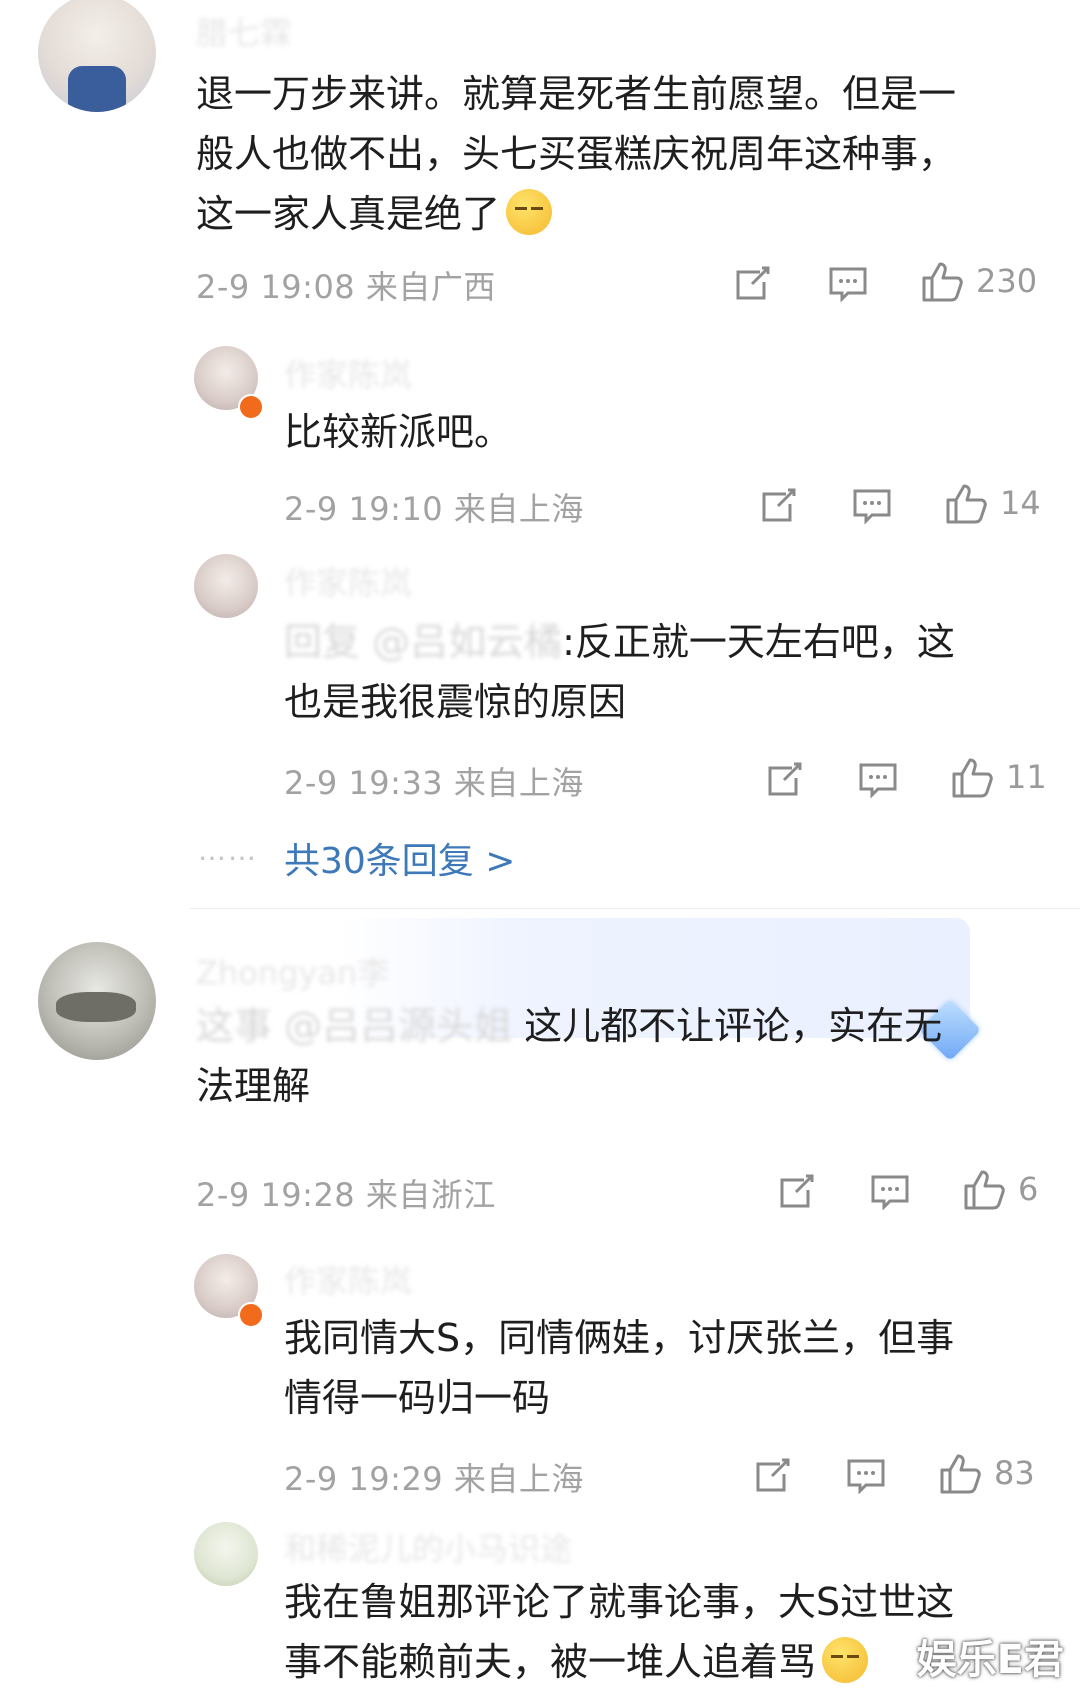  Describe the element at coordinates (346, 287) in the screenshot. I see `comment-meta: 2-9 19:08 来自广西` at that location.